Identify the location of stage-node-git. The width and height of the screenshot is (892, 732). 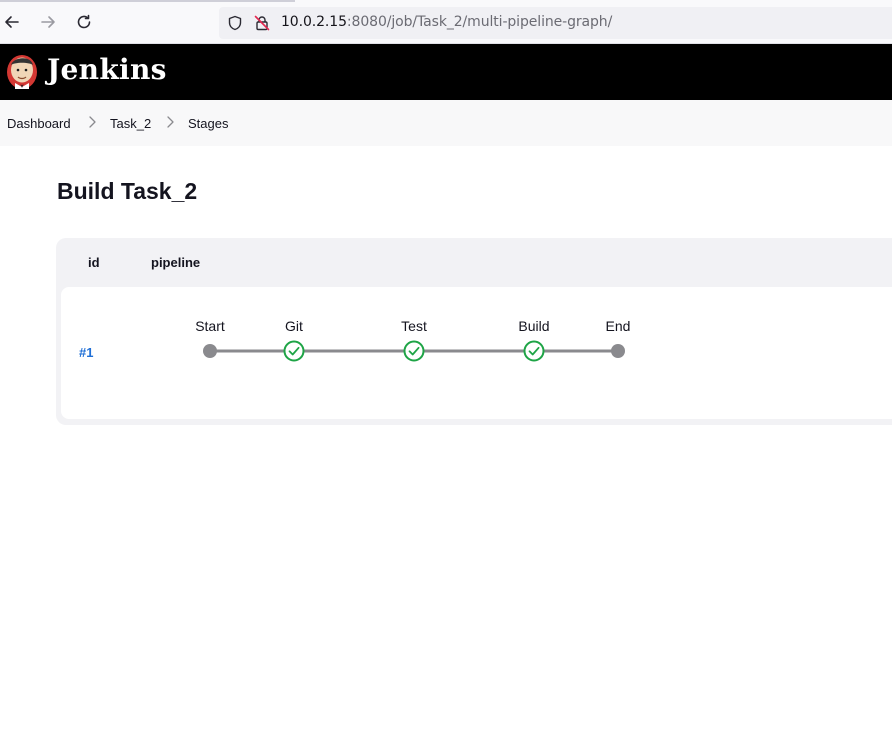
(294, 351).